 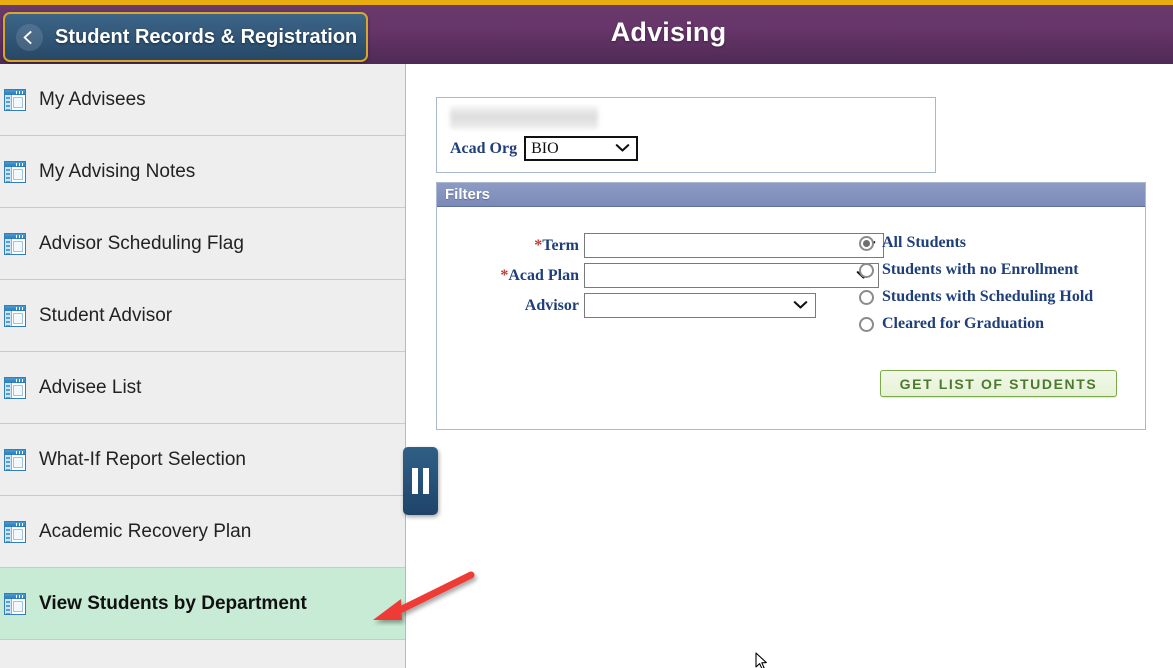 I want to click on term-select, so click(x=734, y=245).